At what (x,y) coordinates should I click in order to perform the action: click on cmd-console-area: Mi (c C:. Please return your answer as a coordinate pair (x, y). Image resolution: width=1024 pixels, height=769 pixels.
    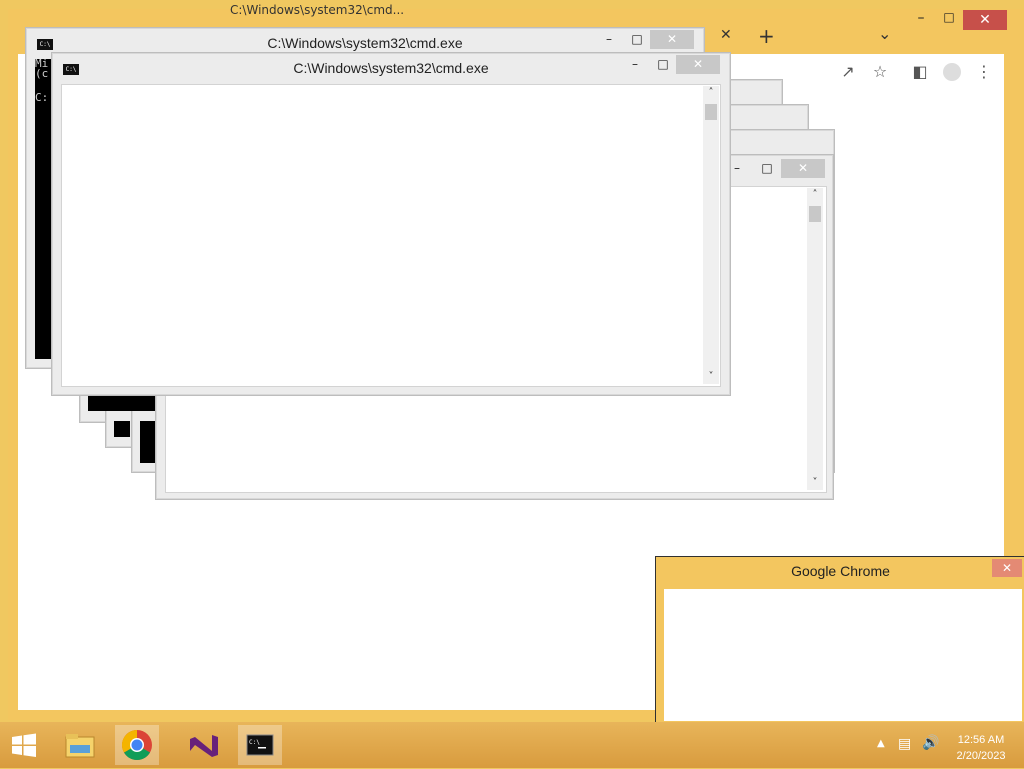
    Looking at the image, I should click on (44, 209).